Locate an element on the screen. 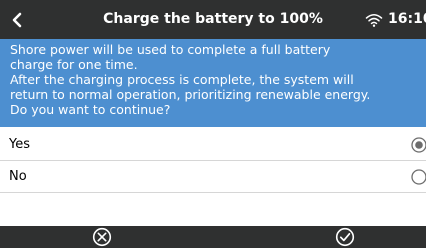  option-yes: Yes is located at coordinates (213, 145).